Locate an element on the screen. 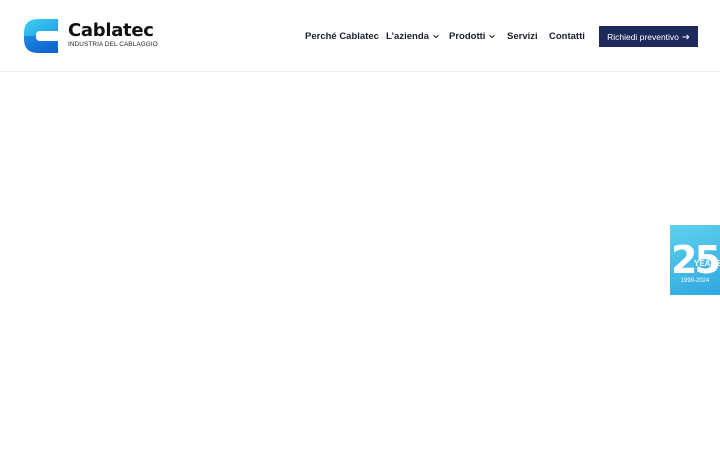 The width and height of the screenshot is (720, 450). nav-item-label: Contatti is located at coordinates (567, 36).